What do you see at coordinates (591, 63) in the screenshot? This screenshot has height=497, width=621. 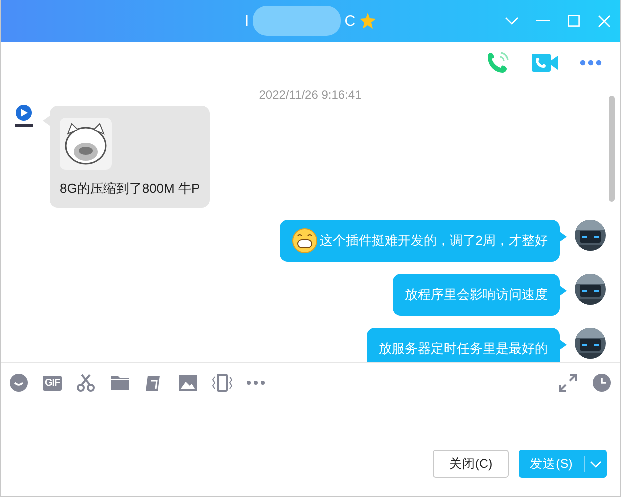 I see `more-icon` at bounding box center [591, 63].